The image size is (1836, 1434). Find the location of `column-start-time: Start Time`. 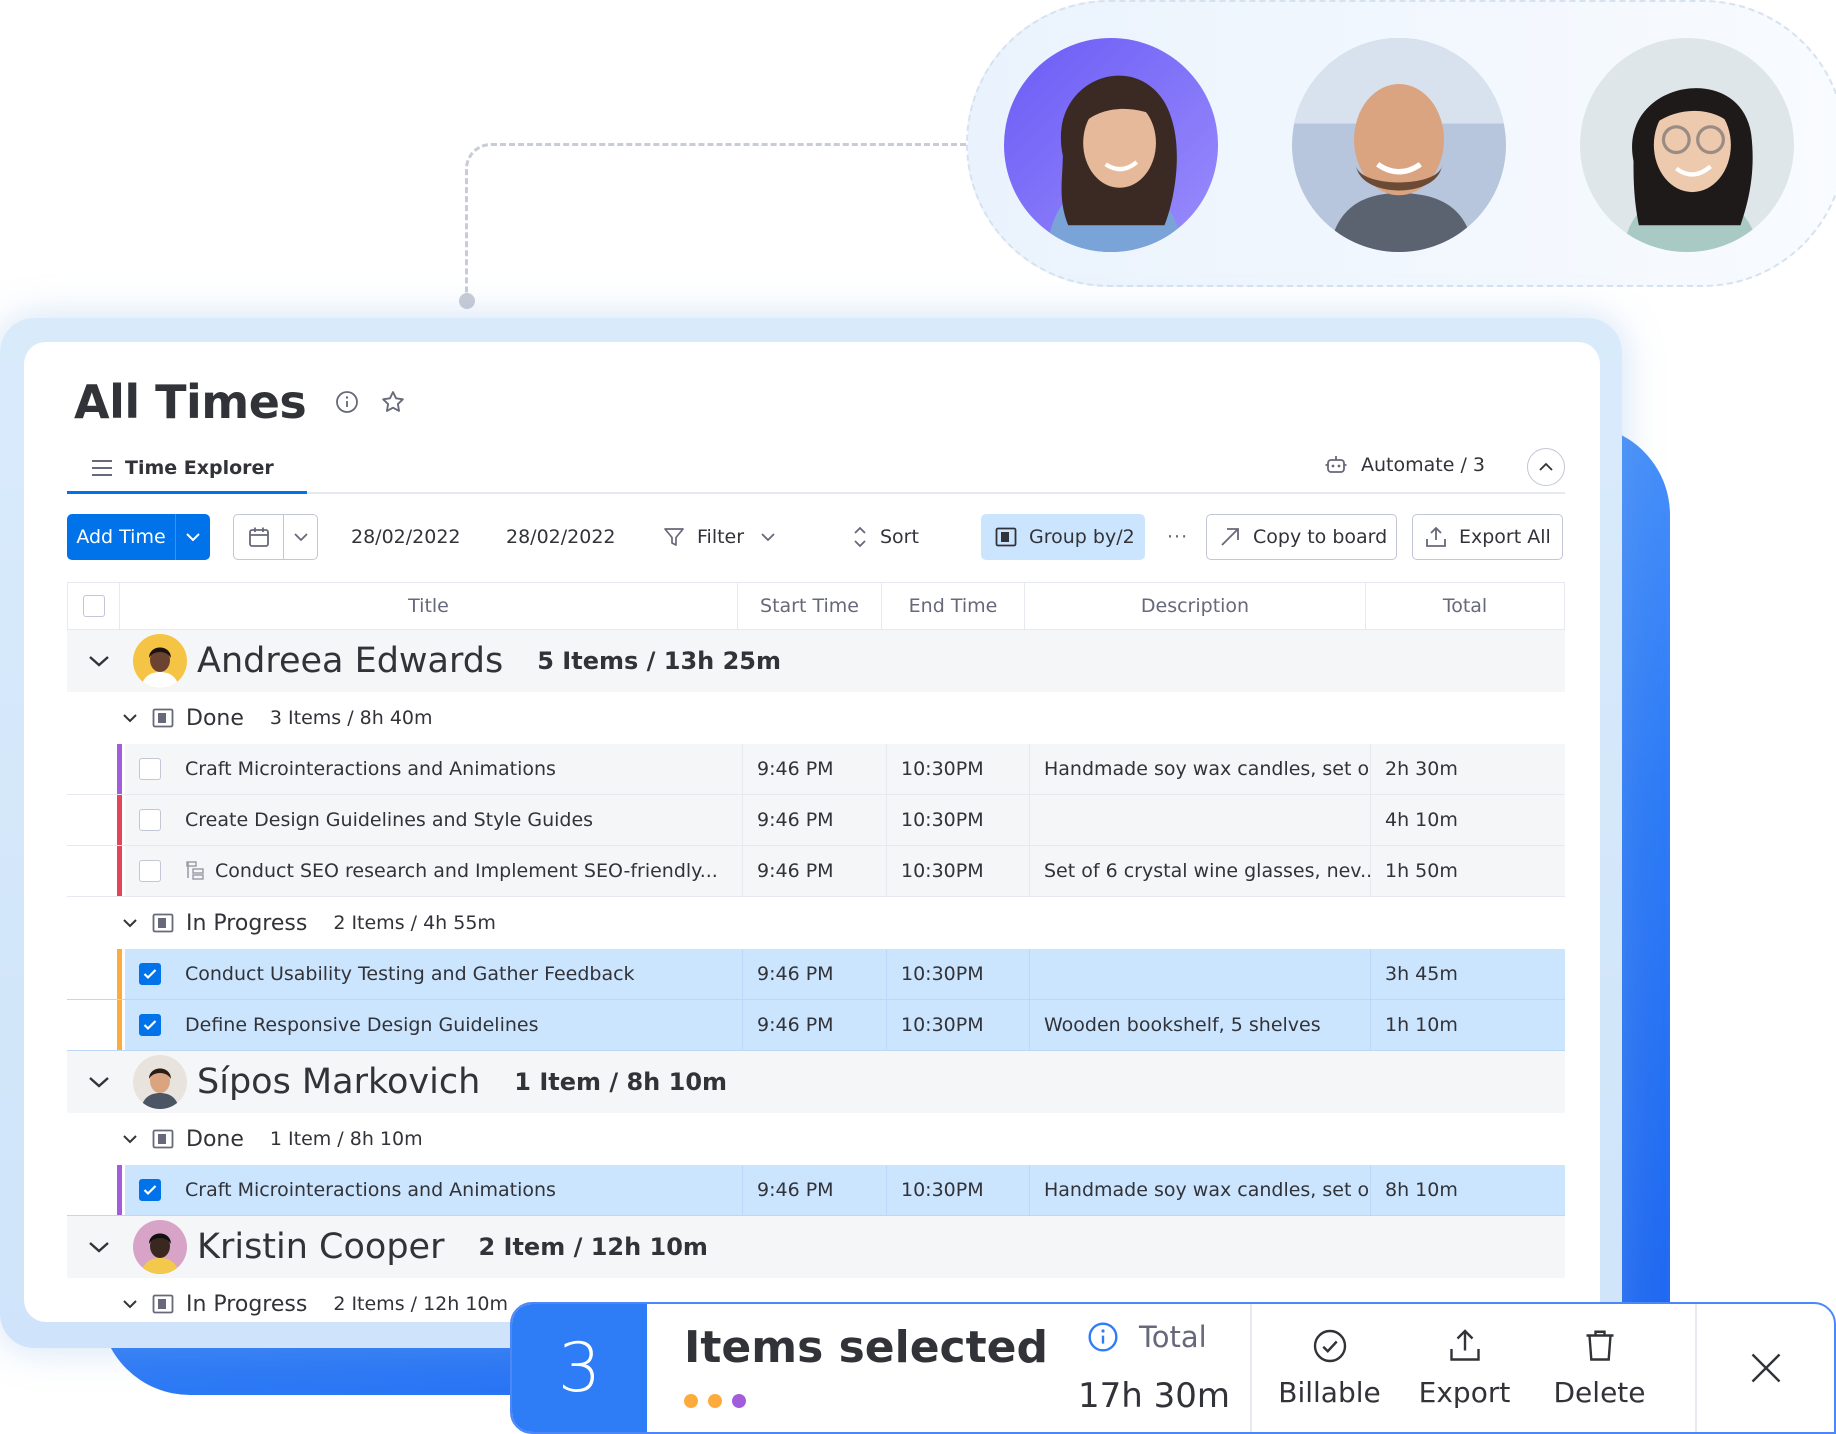

column-start-time: Start Time is located at coordinates (810, 606).